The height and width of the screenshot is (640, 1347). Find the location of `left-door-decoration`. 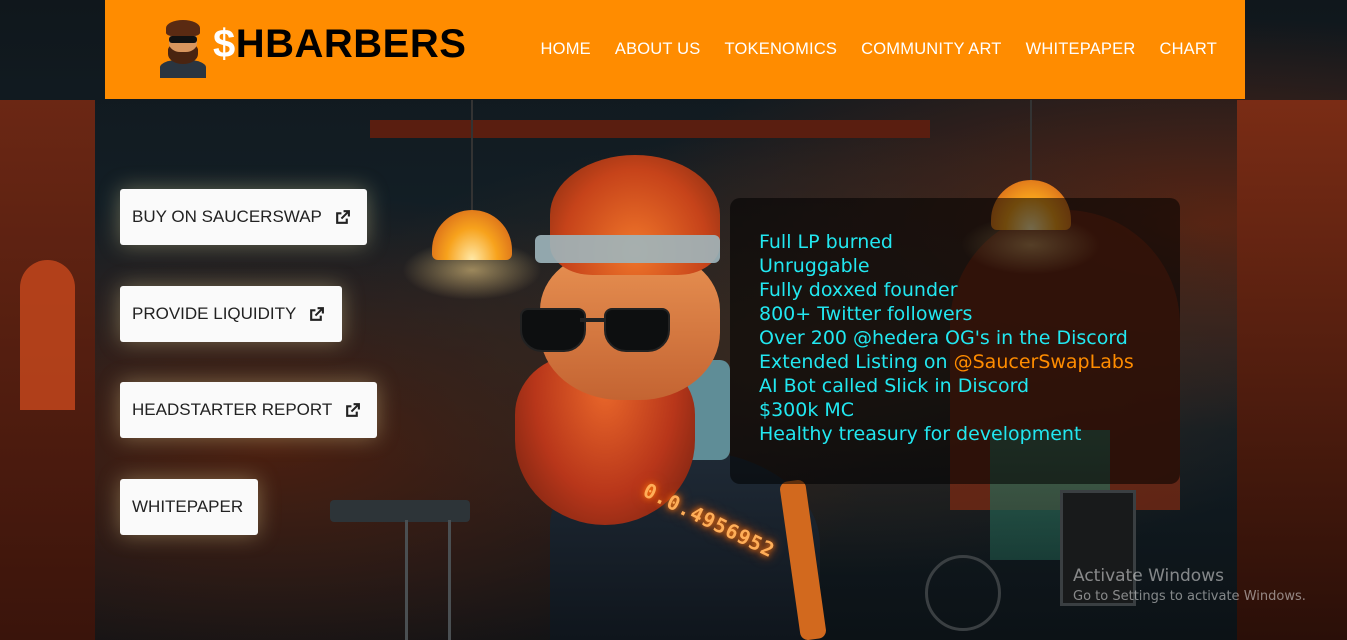

left-door-decoration is located at coordinates (47, 335).